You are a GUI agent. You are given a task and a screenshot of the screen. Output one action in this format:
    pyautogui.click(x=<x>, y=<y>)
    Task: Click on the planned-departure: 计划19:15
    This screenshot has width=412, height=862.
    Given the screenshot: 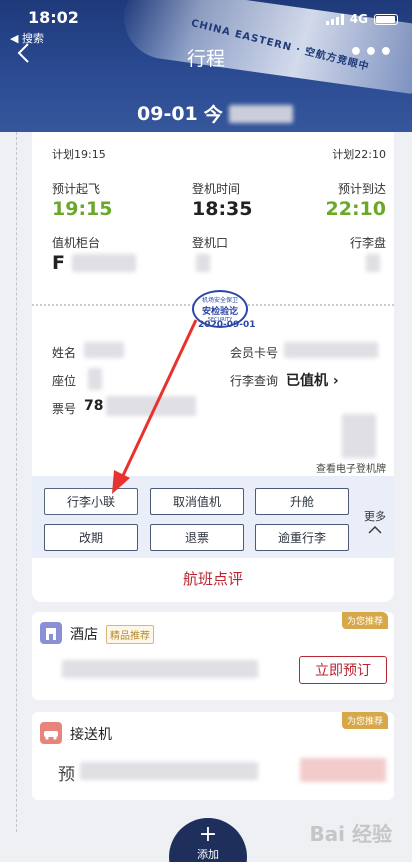 What is the action you would take?
    pyautogui.click(x=79, y=154)
    